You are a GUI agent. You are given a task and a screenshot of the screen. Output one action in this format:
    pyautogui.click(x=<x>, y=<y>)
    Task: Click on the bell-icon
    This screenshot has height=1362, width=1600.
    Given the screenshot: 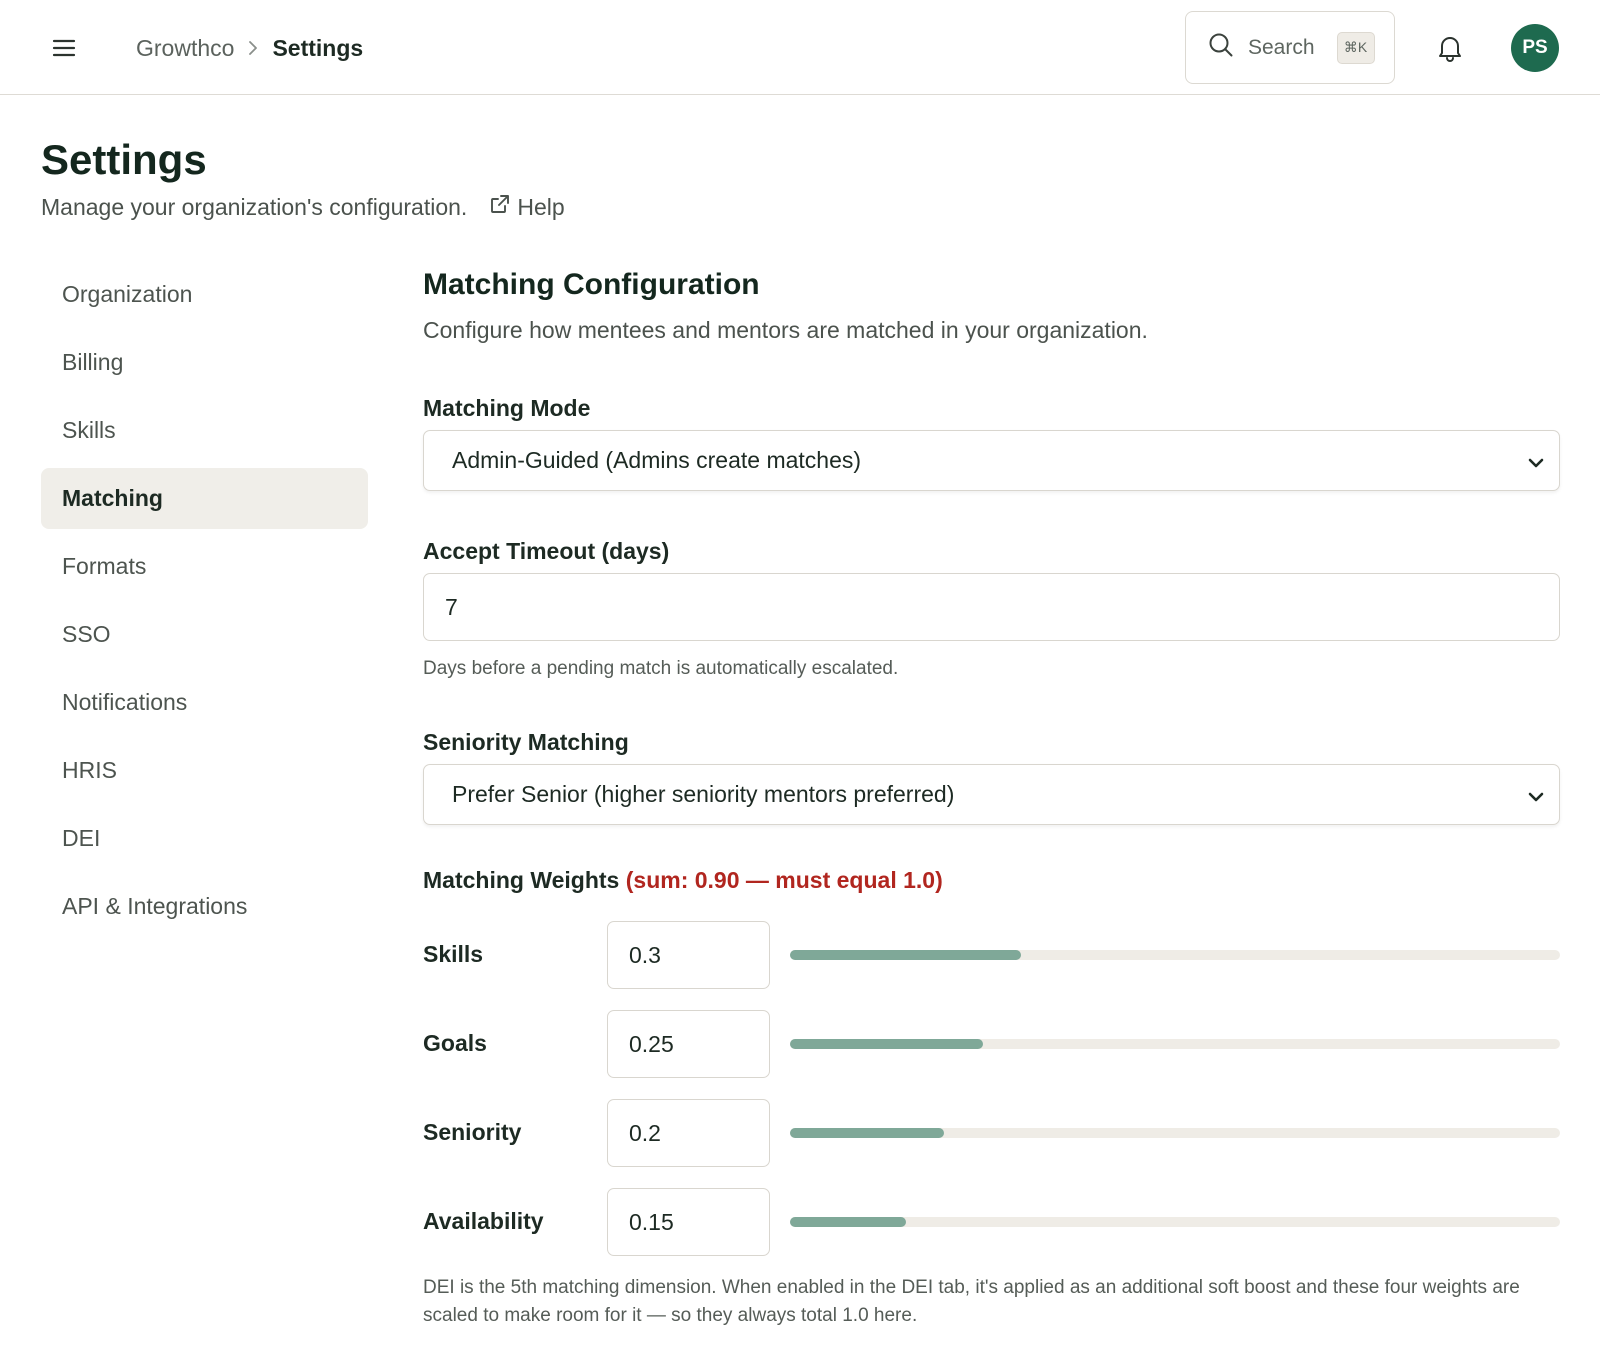 What is the action you would take?
    pyautogui.click(x=1450, y=48)
    